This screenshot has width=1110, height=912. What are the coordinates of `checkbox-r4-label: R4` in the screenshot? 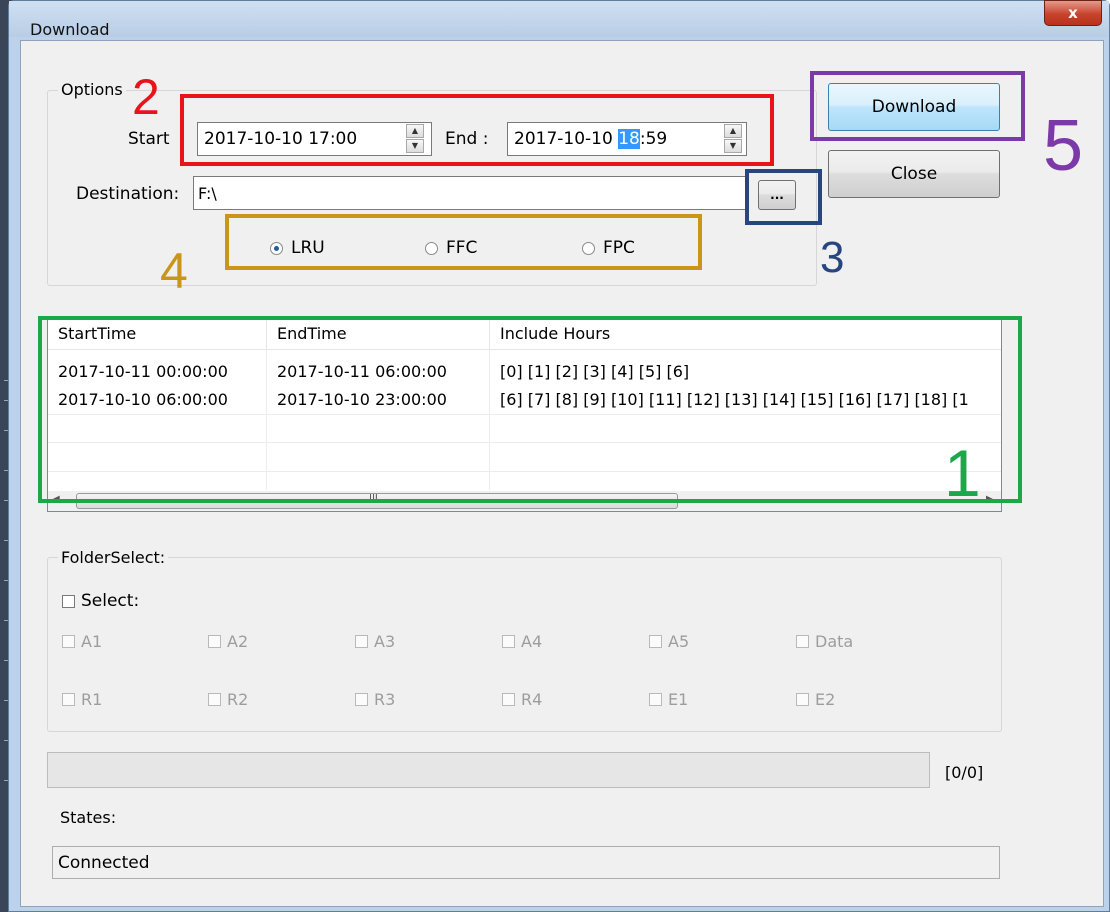 It's located at (532, 699).